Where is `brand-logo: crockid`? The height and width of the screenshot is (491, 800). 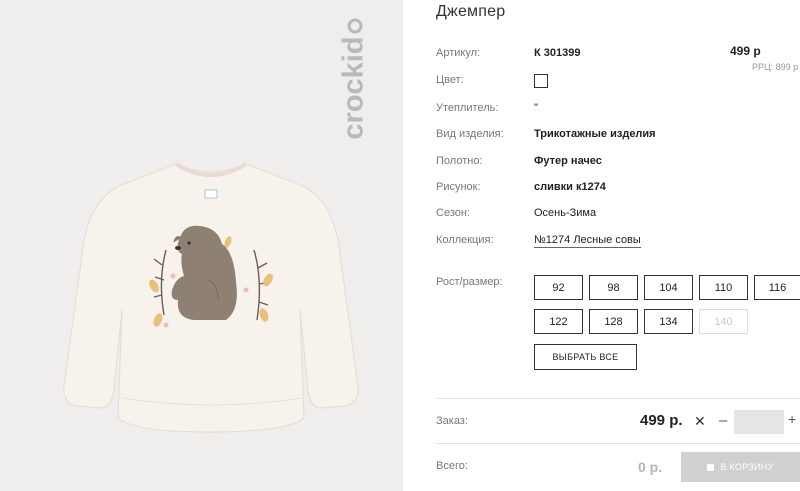 brand-logo: crockid is located at coordinates (354, 79).